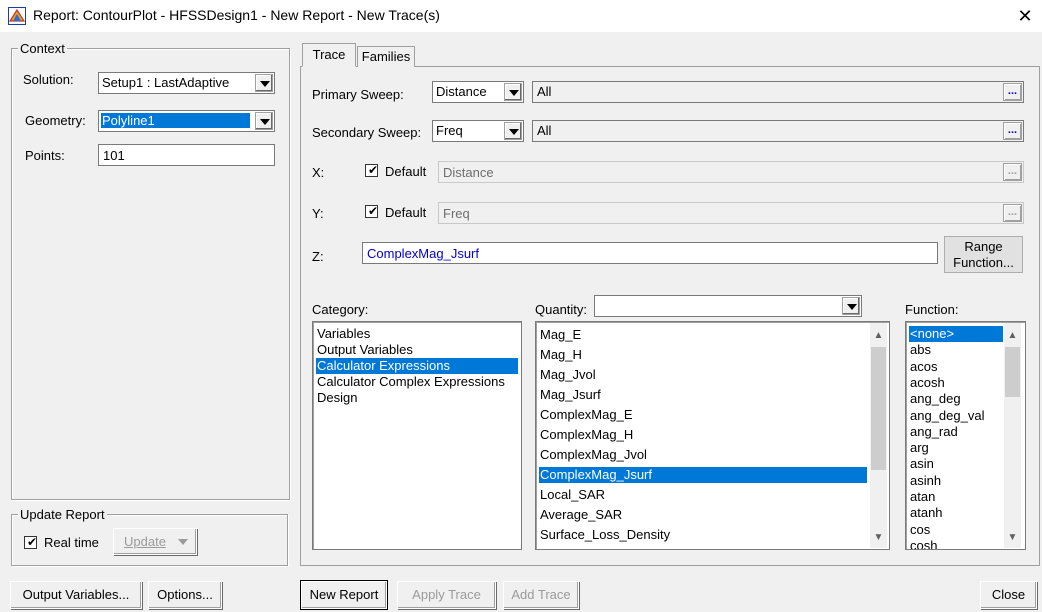 This screenshot has width=1042, height=612. Describe the element at coordinates (417, 366) in the screenshot. I see `list-item: Calculator Expressions` at that location.